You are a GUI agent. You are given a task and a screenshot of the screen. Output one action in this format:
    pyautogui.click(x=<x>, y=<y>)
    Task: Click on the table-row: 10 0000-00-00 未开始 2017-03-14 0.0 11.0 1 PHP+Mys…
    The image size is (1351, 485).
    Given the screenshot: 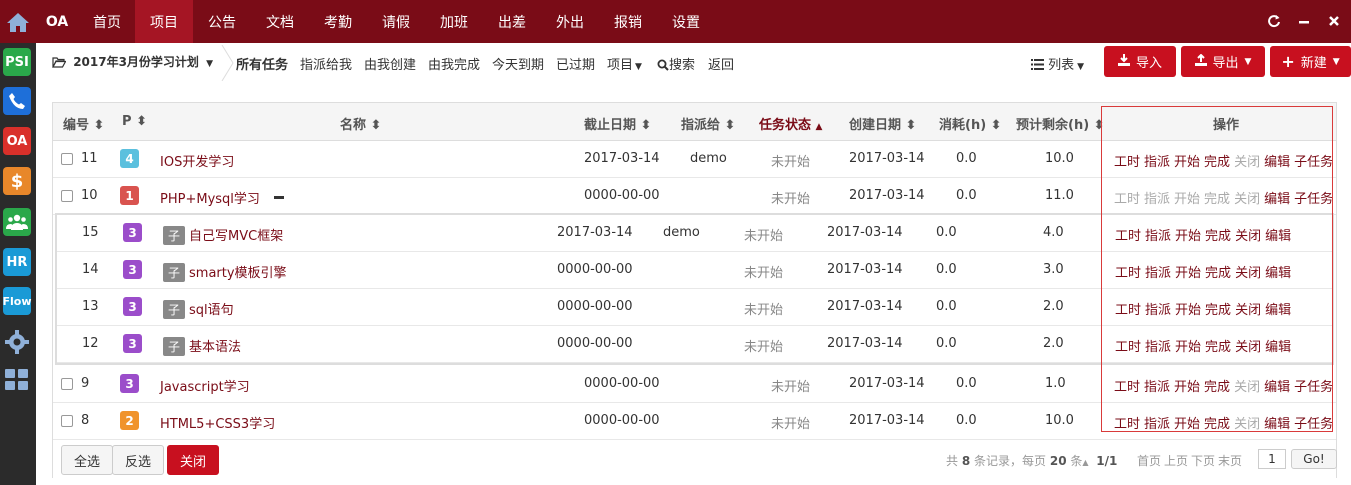 What is the action you would take?
    pyautogui.click(x=694, y=196)
    